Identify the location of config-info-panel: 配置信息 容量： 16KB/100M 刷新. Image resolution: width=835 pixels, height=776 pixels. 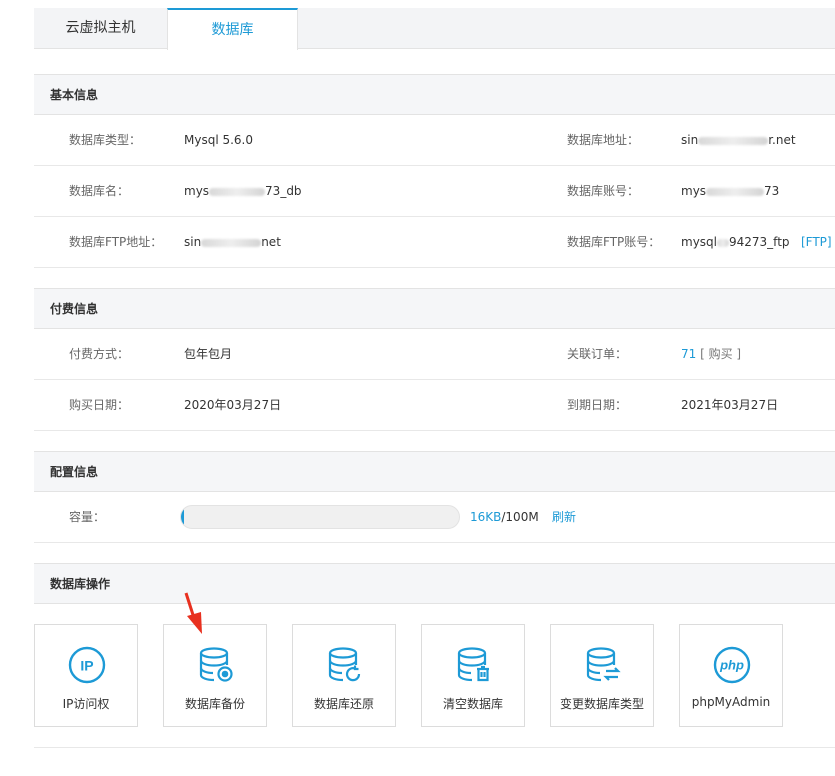
(434, 497).